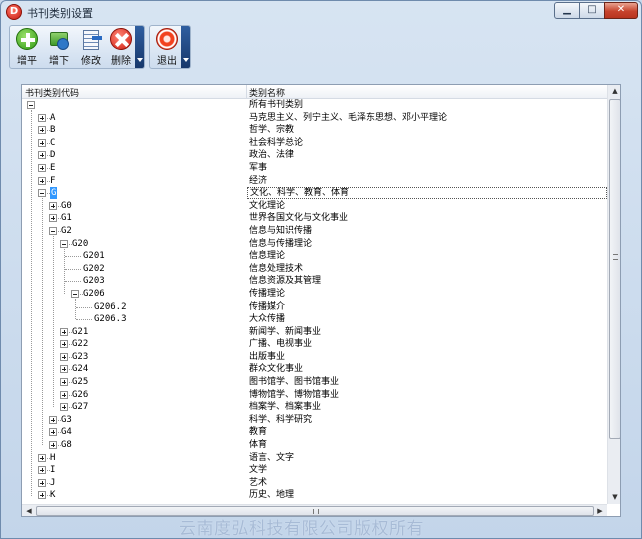 The height and width of the screenshot is (539, 642). I want to click on tree-row: A 马克思主义、列宁主义、毛泽东思想、邓小平理论, so click(314, 118).